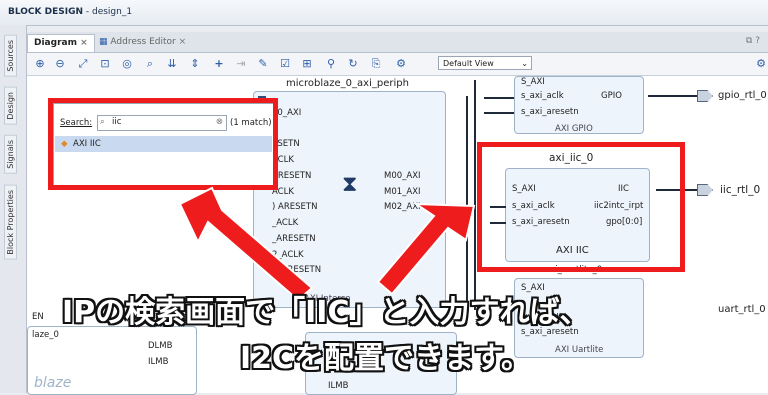  Describe the element at coordinates (326, 312) in the screenshot. I see `annotation-line-1: IPの検索画面で「IIC」と入力すれば、` at that location.